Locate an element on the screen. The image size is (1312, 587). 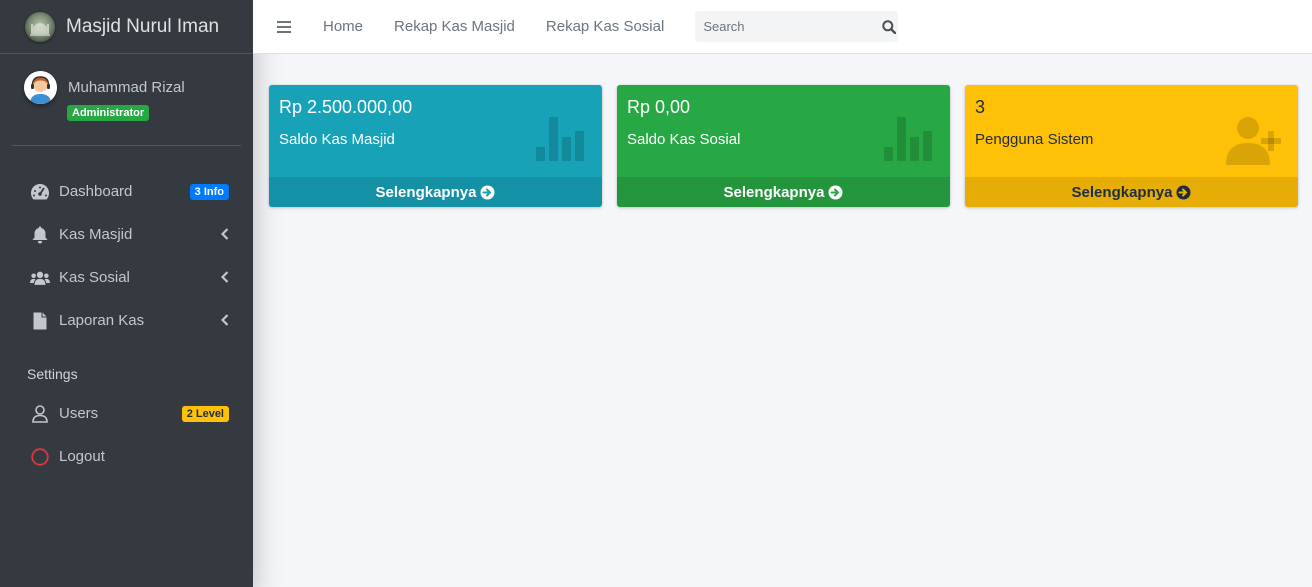
sidebar-item-label: Users is located at coordinates (79, 413).